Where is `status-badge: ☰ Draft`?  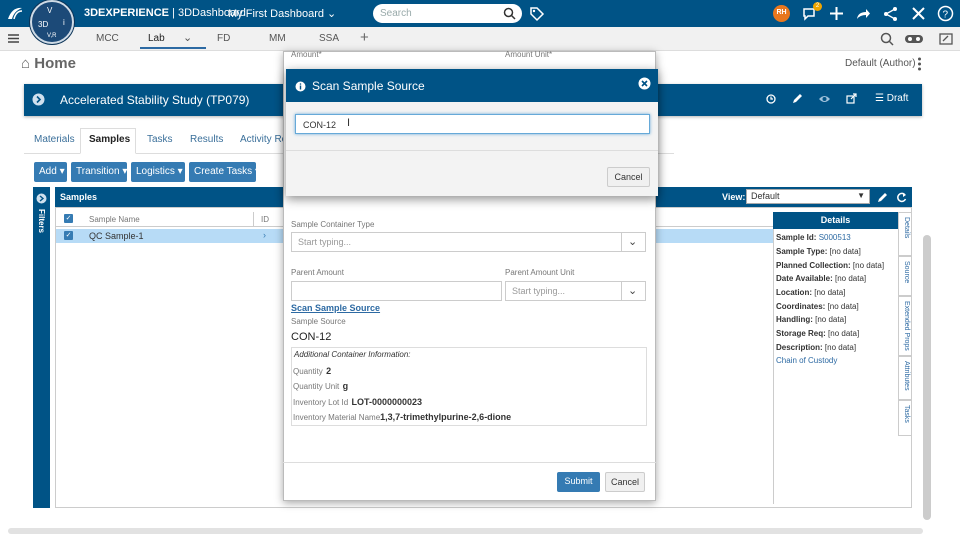
status-badge: ☰ Draft is located at coordinates (891, 98).